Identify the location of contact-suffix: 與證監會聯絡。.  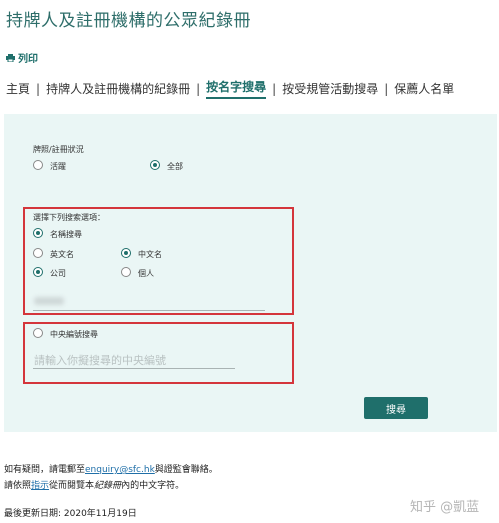
(186, 470).